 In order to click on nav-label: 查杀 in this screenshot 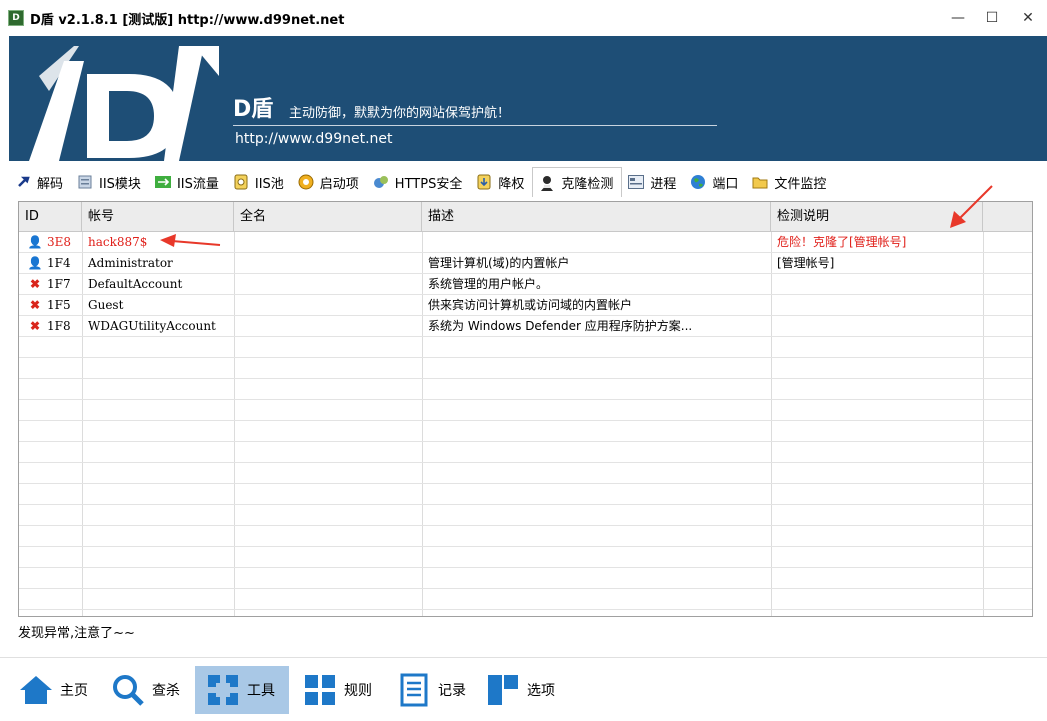, I will do `click(166, 691)`.